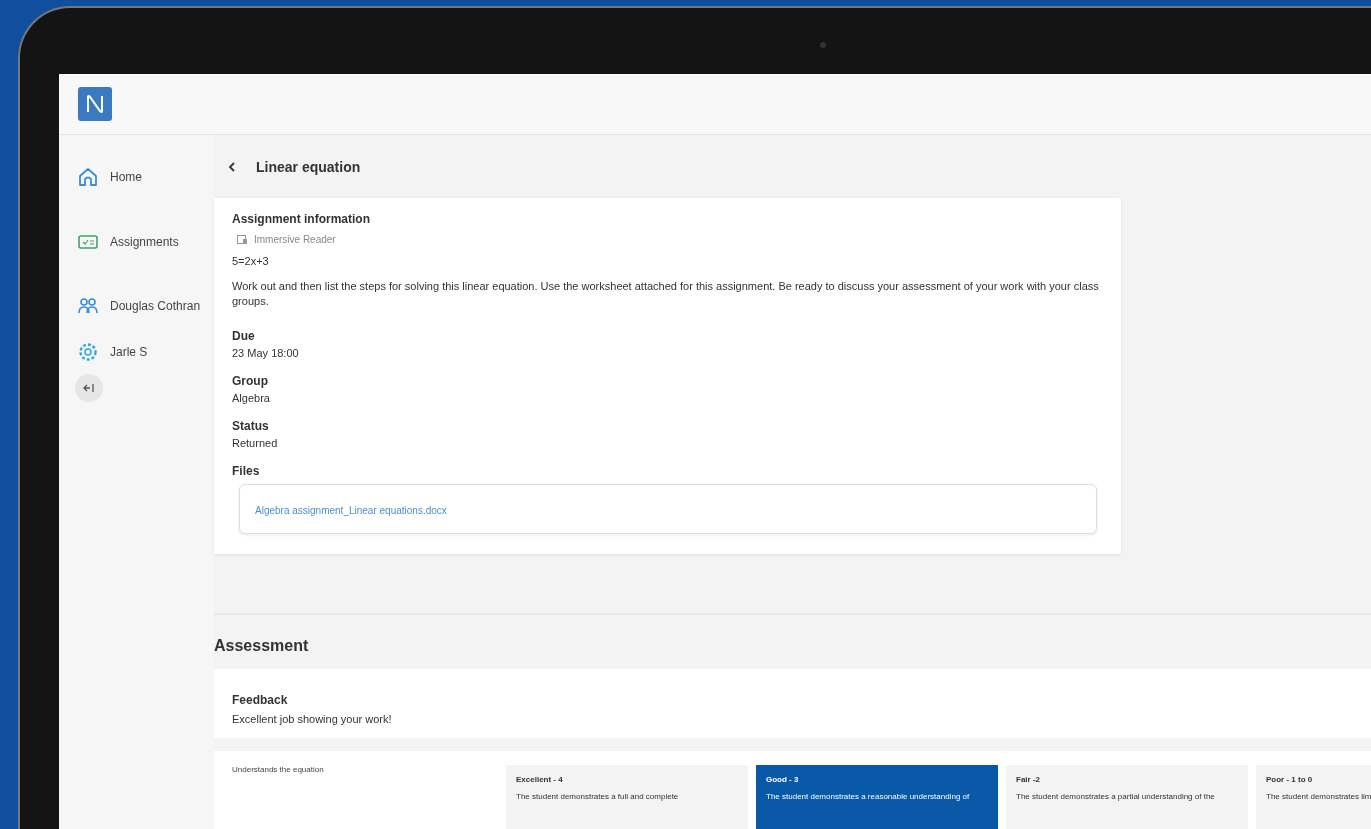 The height and width of the screenshot is (829, 1371). Describe the element at coordinates (95, 104) in the screenshot. I see `app-logo-icon` at that location.